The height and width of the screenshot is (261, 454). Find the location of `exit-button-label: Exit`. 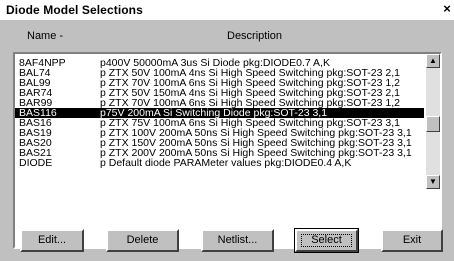

exit-button-label: Exit is located at coordinates (412, 240).